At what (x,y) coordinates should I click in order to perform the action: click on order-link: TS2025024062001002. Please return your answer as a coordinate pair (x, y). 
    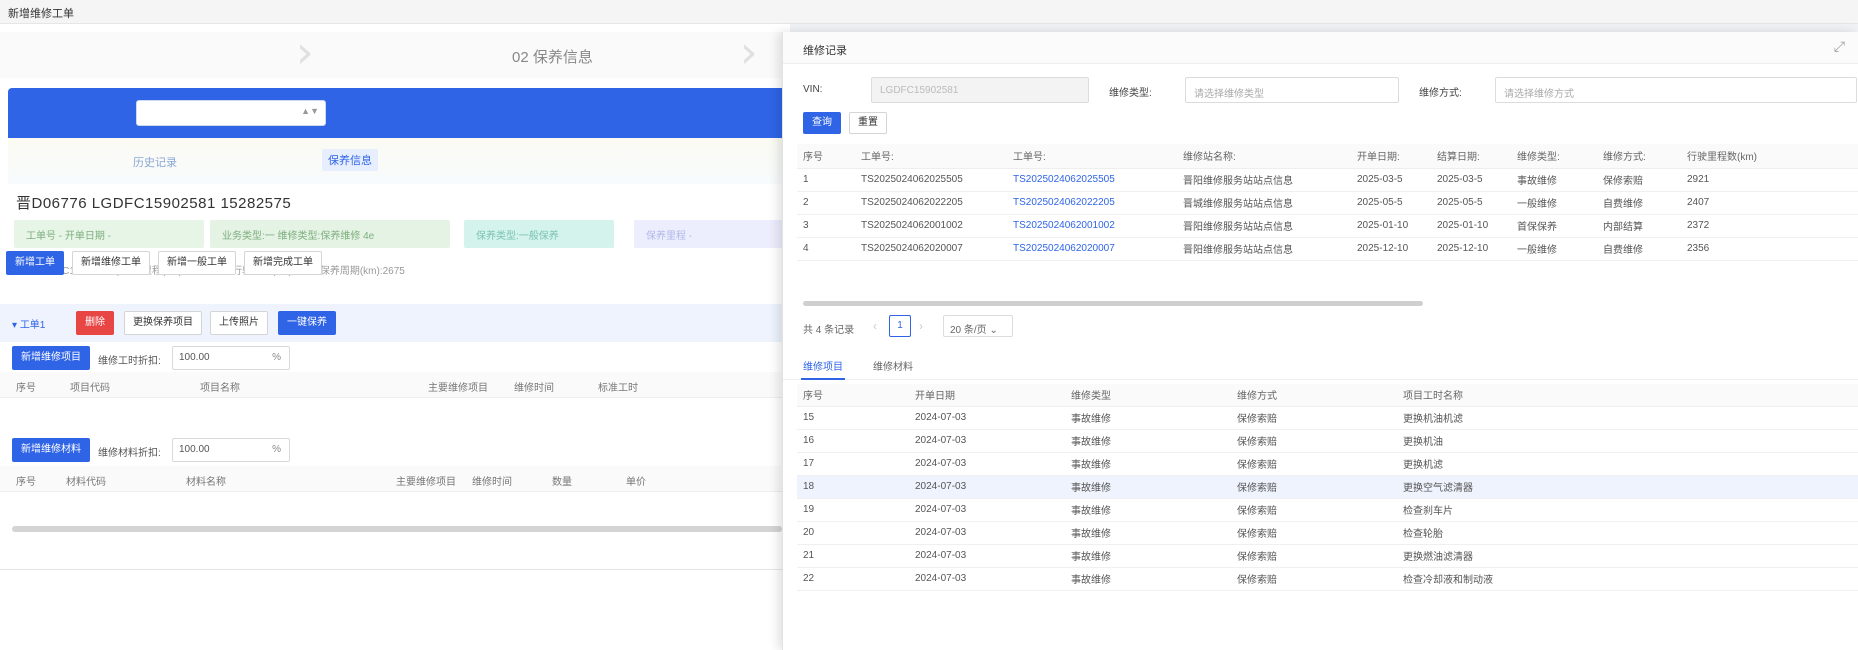
    Looking at the image, I should click on (1092, 226).